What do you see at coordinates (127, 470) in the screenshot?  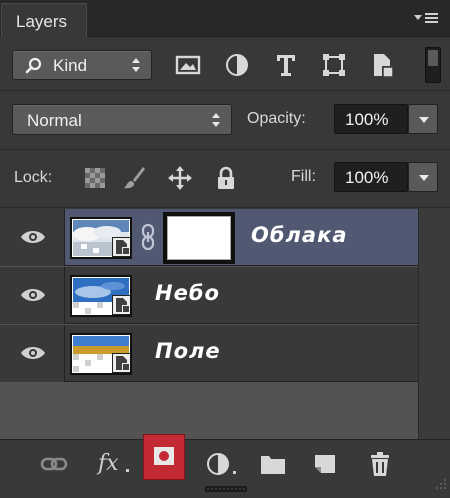 I see `fx-dropdown-dot` at bounding box center [127, 470].